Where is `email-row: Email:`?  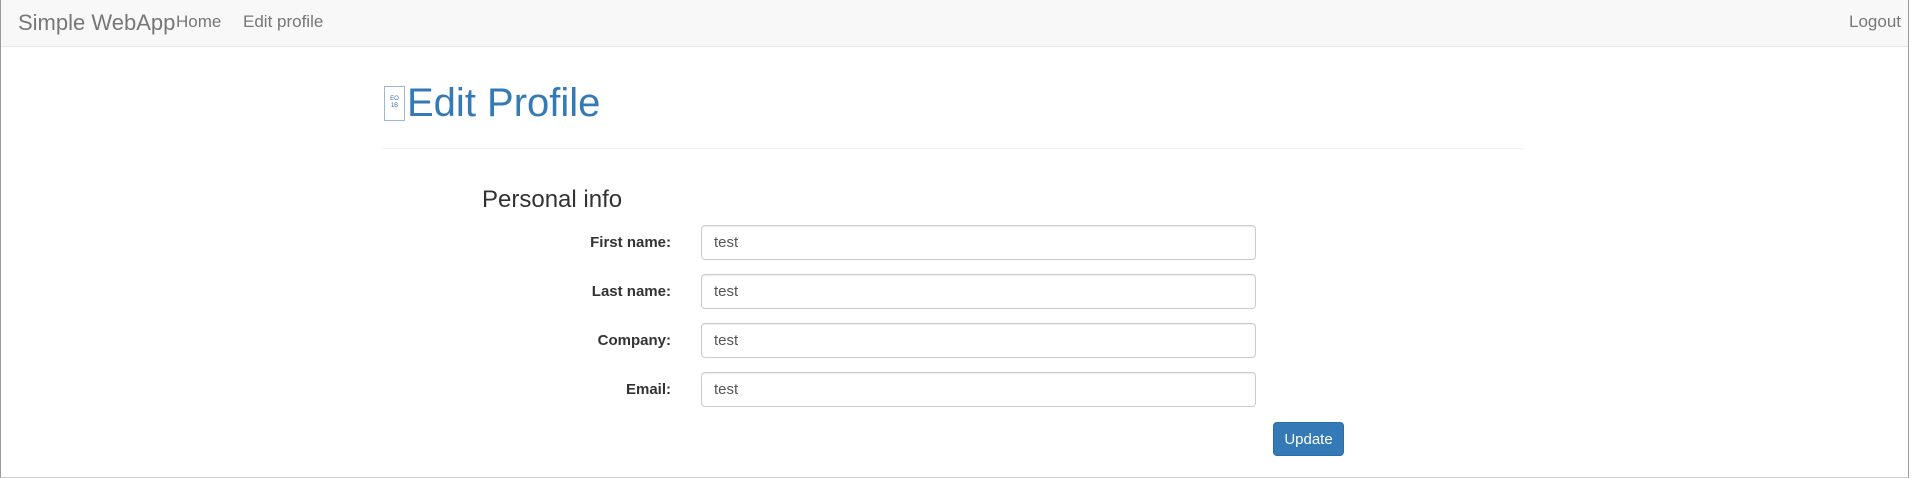 email-row: Email: is located at coordinates (960, 389).